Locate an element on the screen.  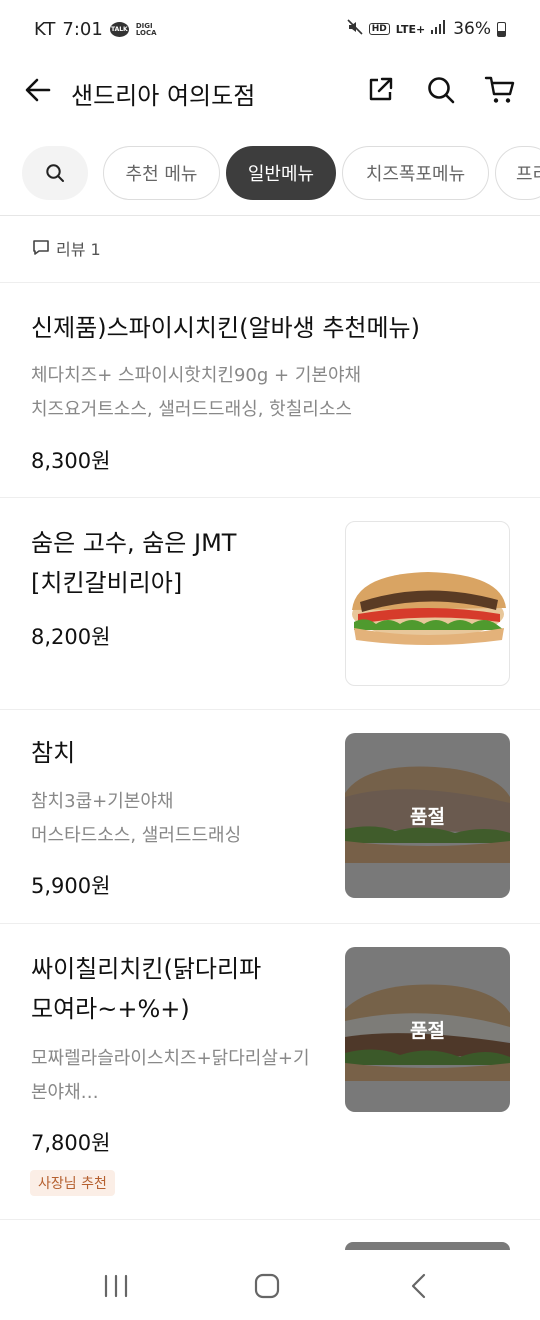
digiloca-icon: DIGI LOCA is located at coordinates (146, 29).